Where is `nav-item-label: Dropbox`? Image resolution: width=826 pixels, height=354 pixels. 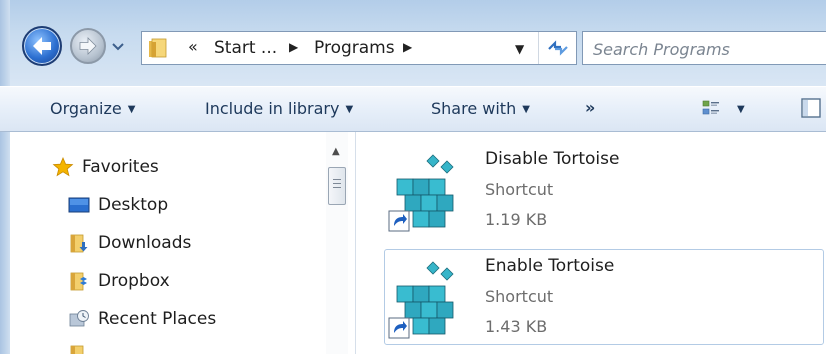 nav-item-label: Dropbox is located at coordinates (134, 281).